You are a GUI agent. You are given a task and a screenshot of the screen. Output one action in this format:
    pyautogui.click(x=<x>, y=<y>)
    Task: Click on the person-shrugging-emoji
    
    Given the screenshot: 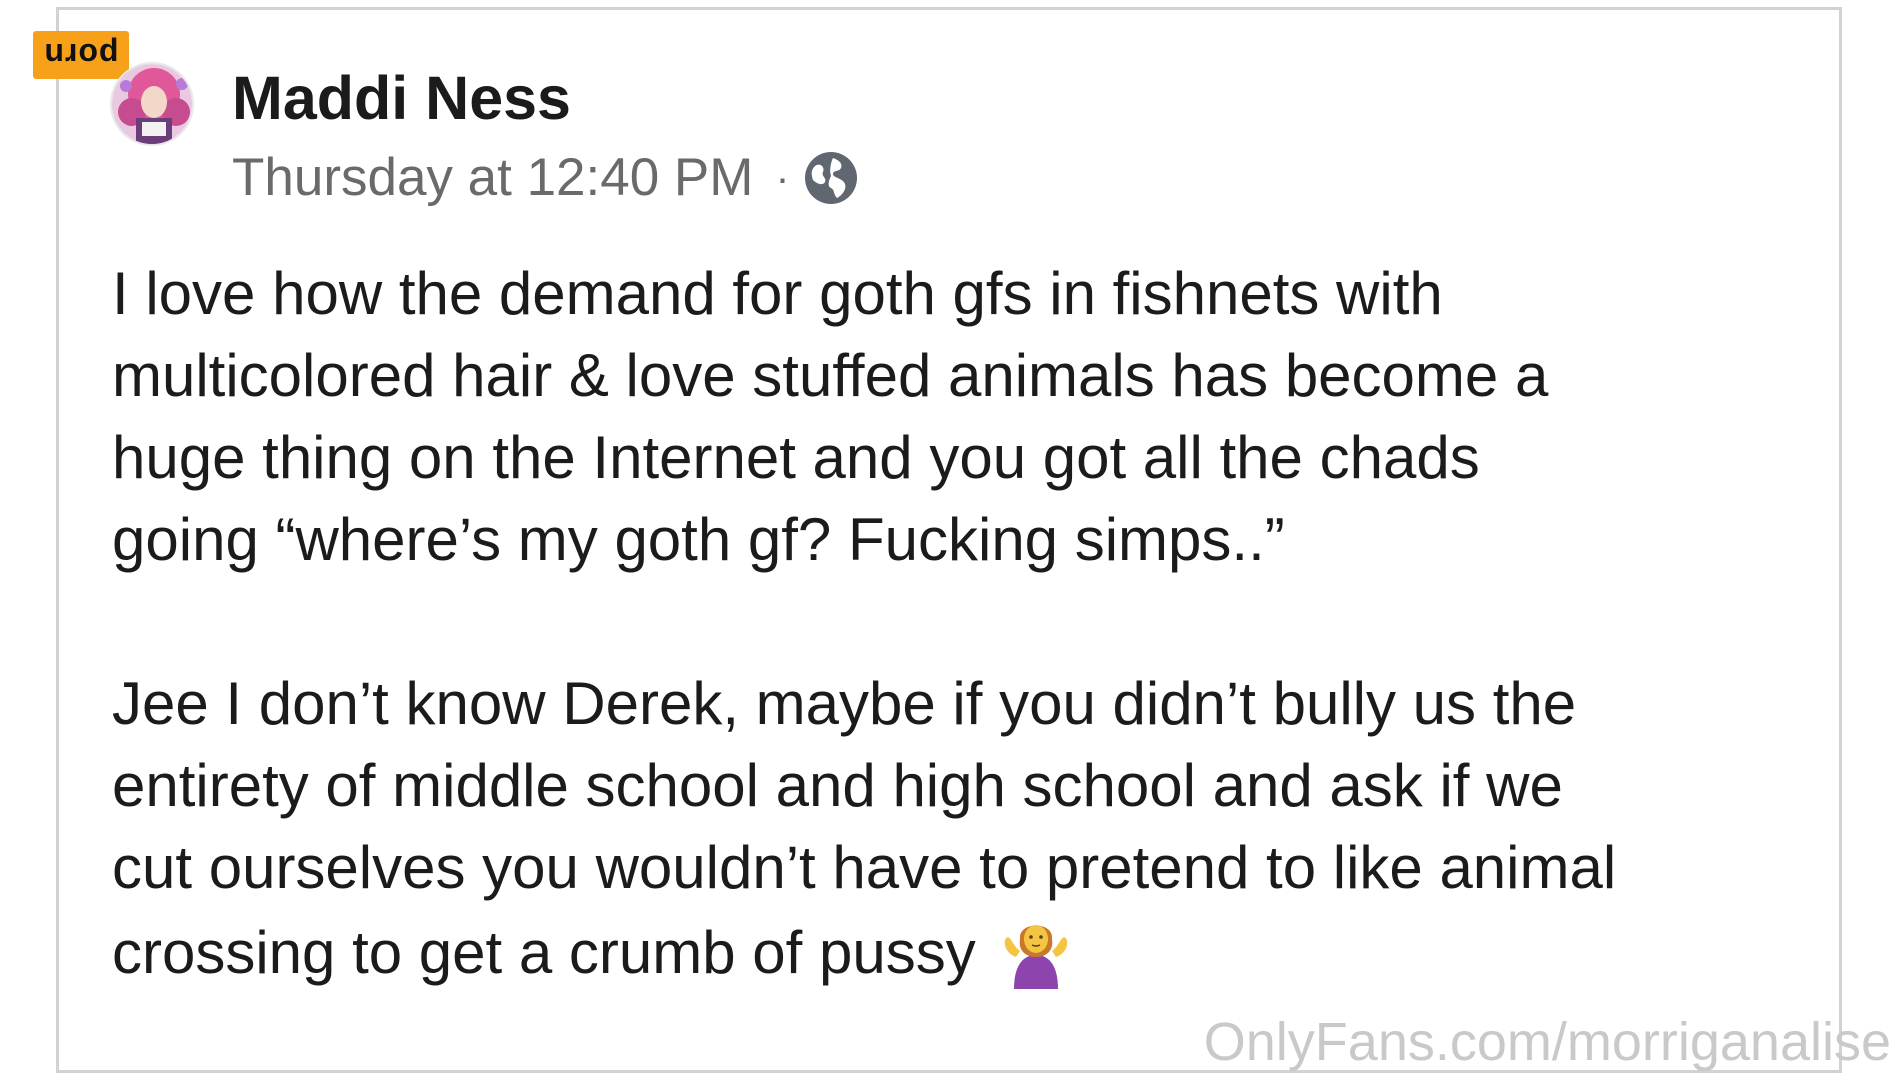 What is the action you would take?
    pyautogui.click(x=1036, y=957)
    